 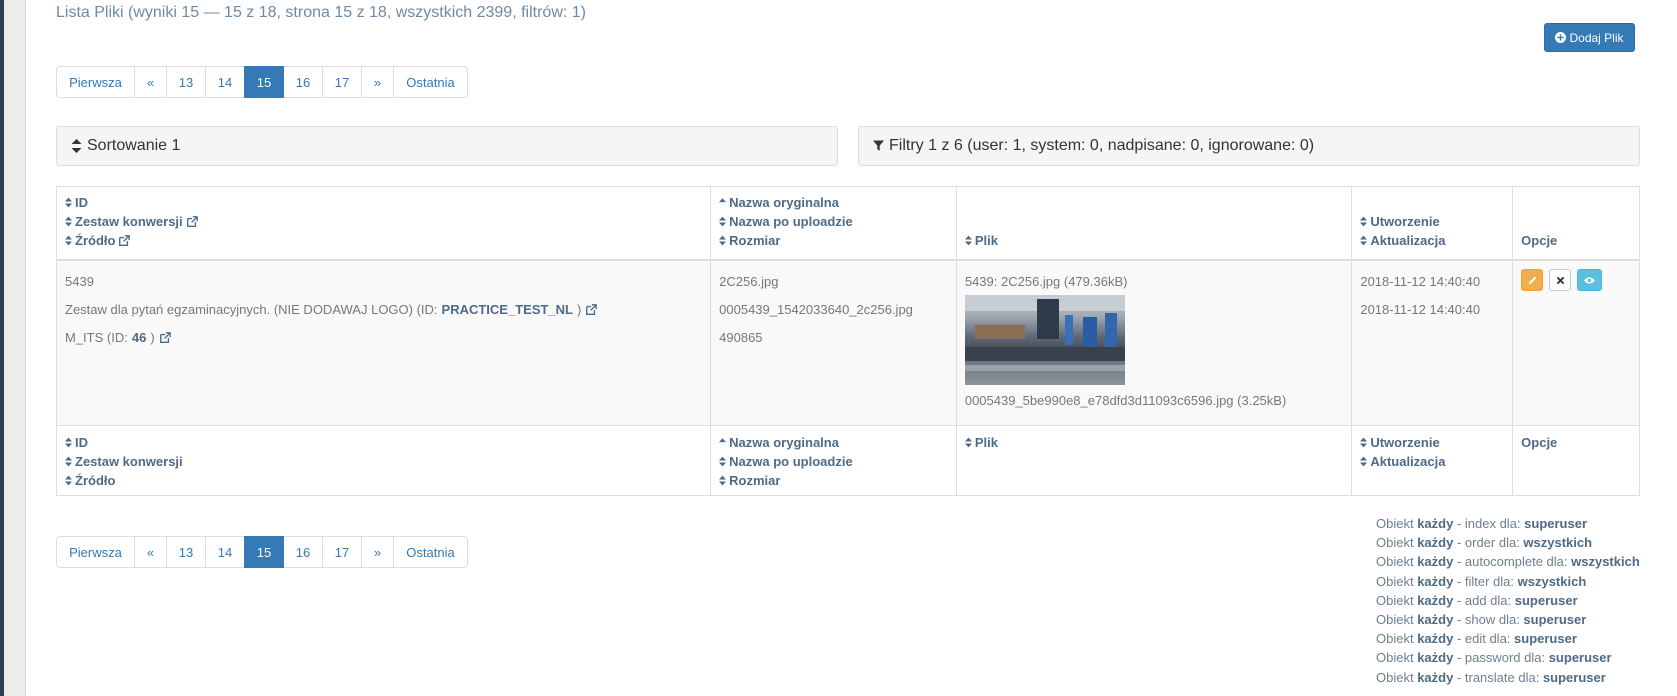 I want to click on row-aktualizacja: 2018-11-12 14:40:40, so click(x=1420, y=309).